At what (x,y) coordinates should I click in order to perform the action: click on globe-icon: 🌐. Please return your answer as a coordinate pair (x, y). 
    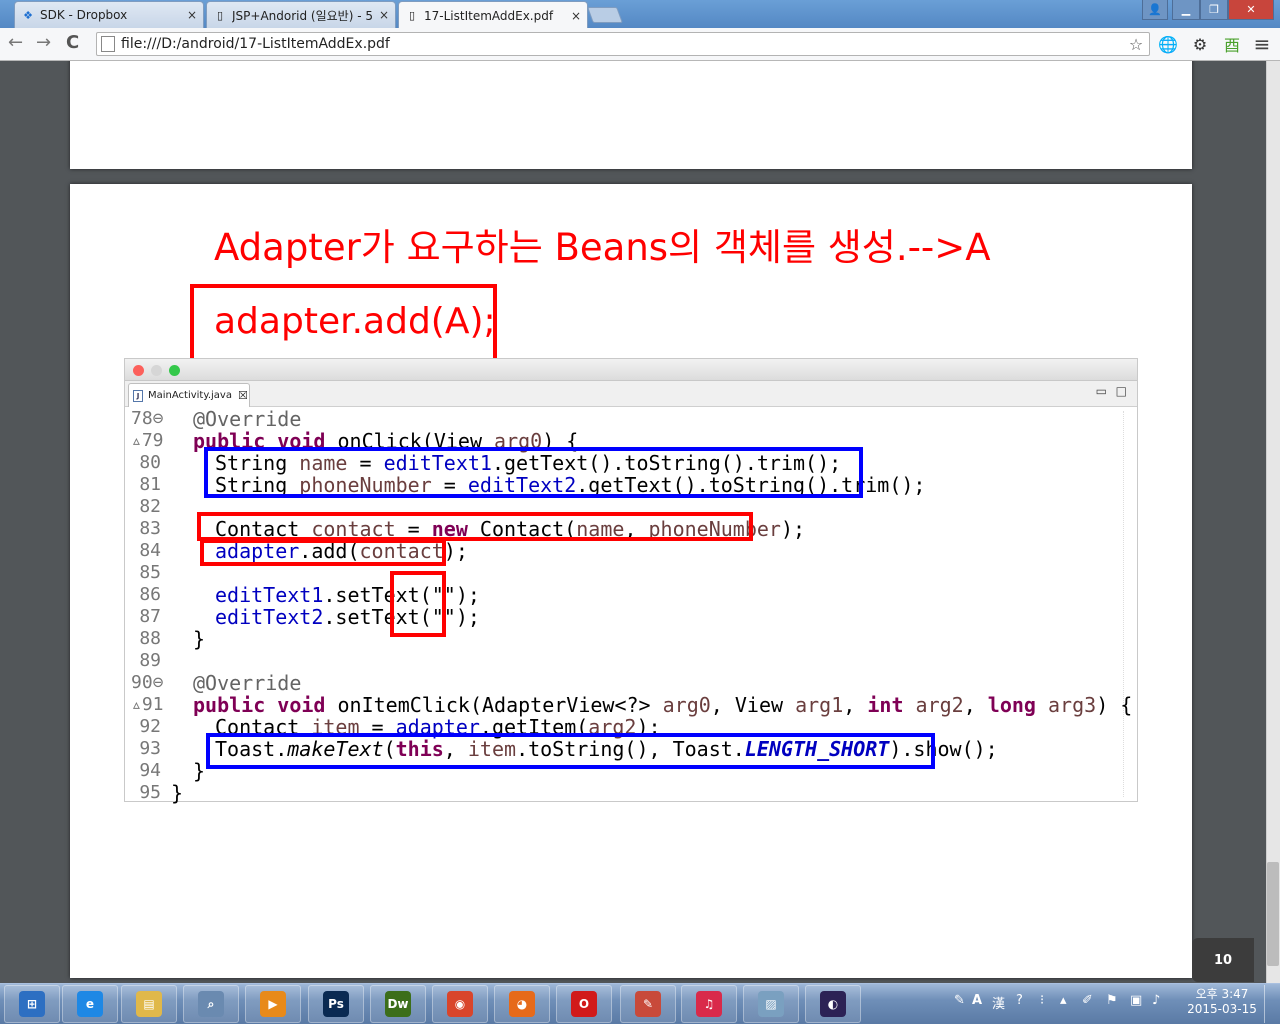
    Looking at the image, I should click on (1168, 44).